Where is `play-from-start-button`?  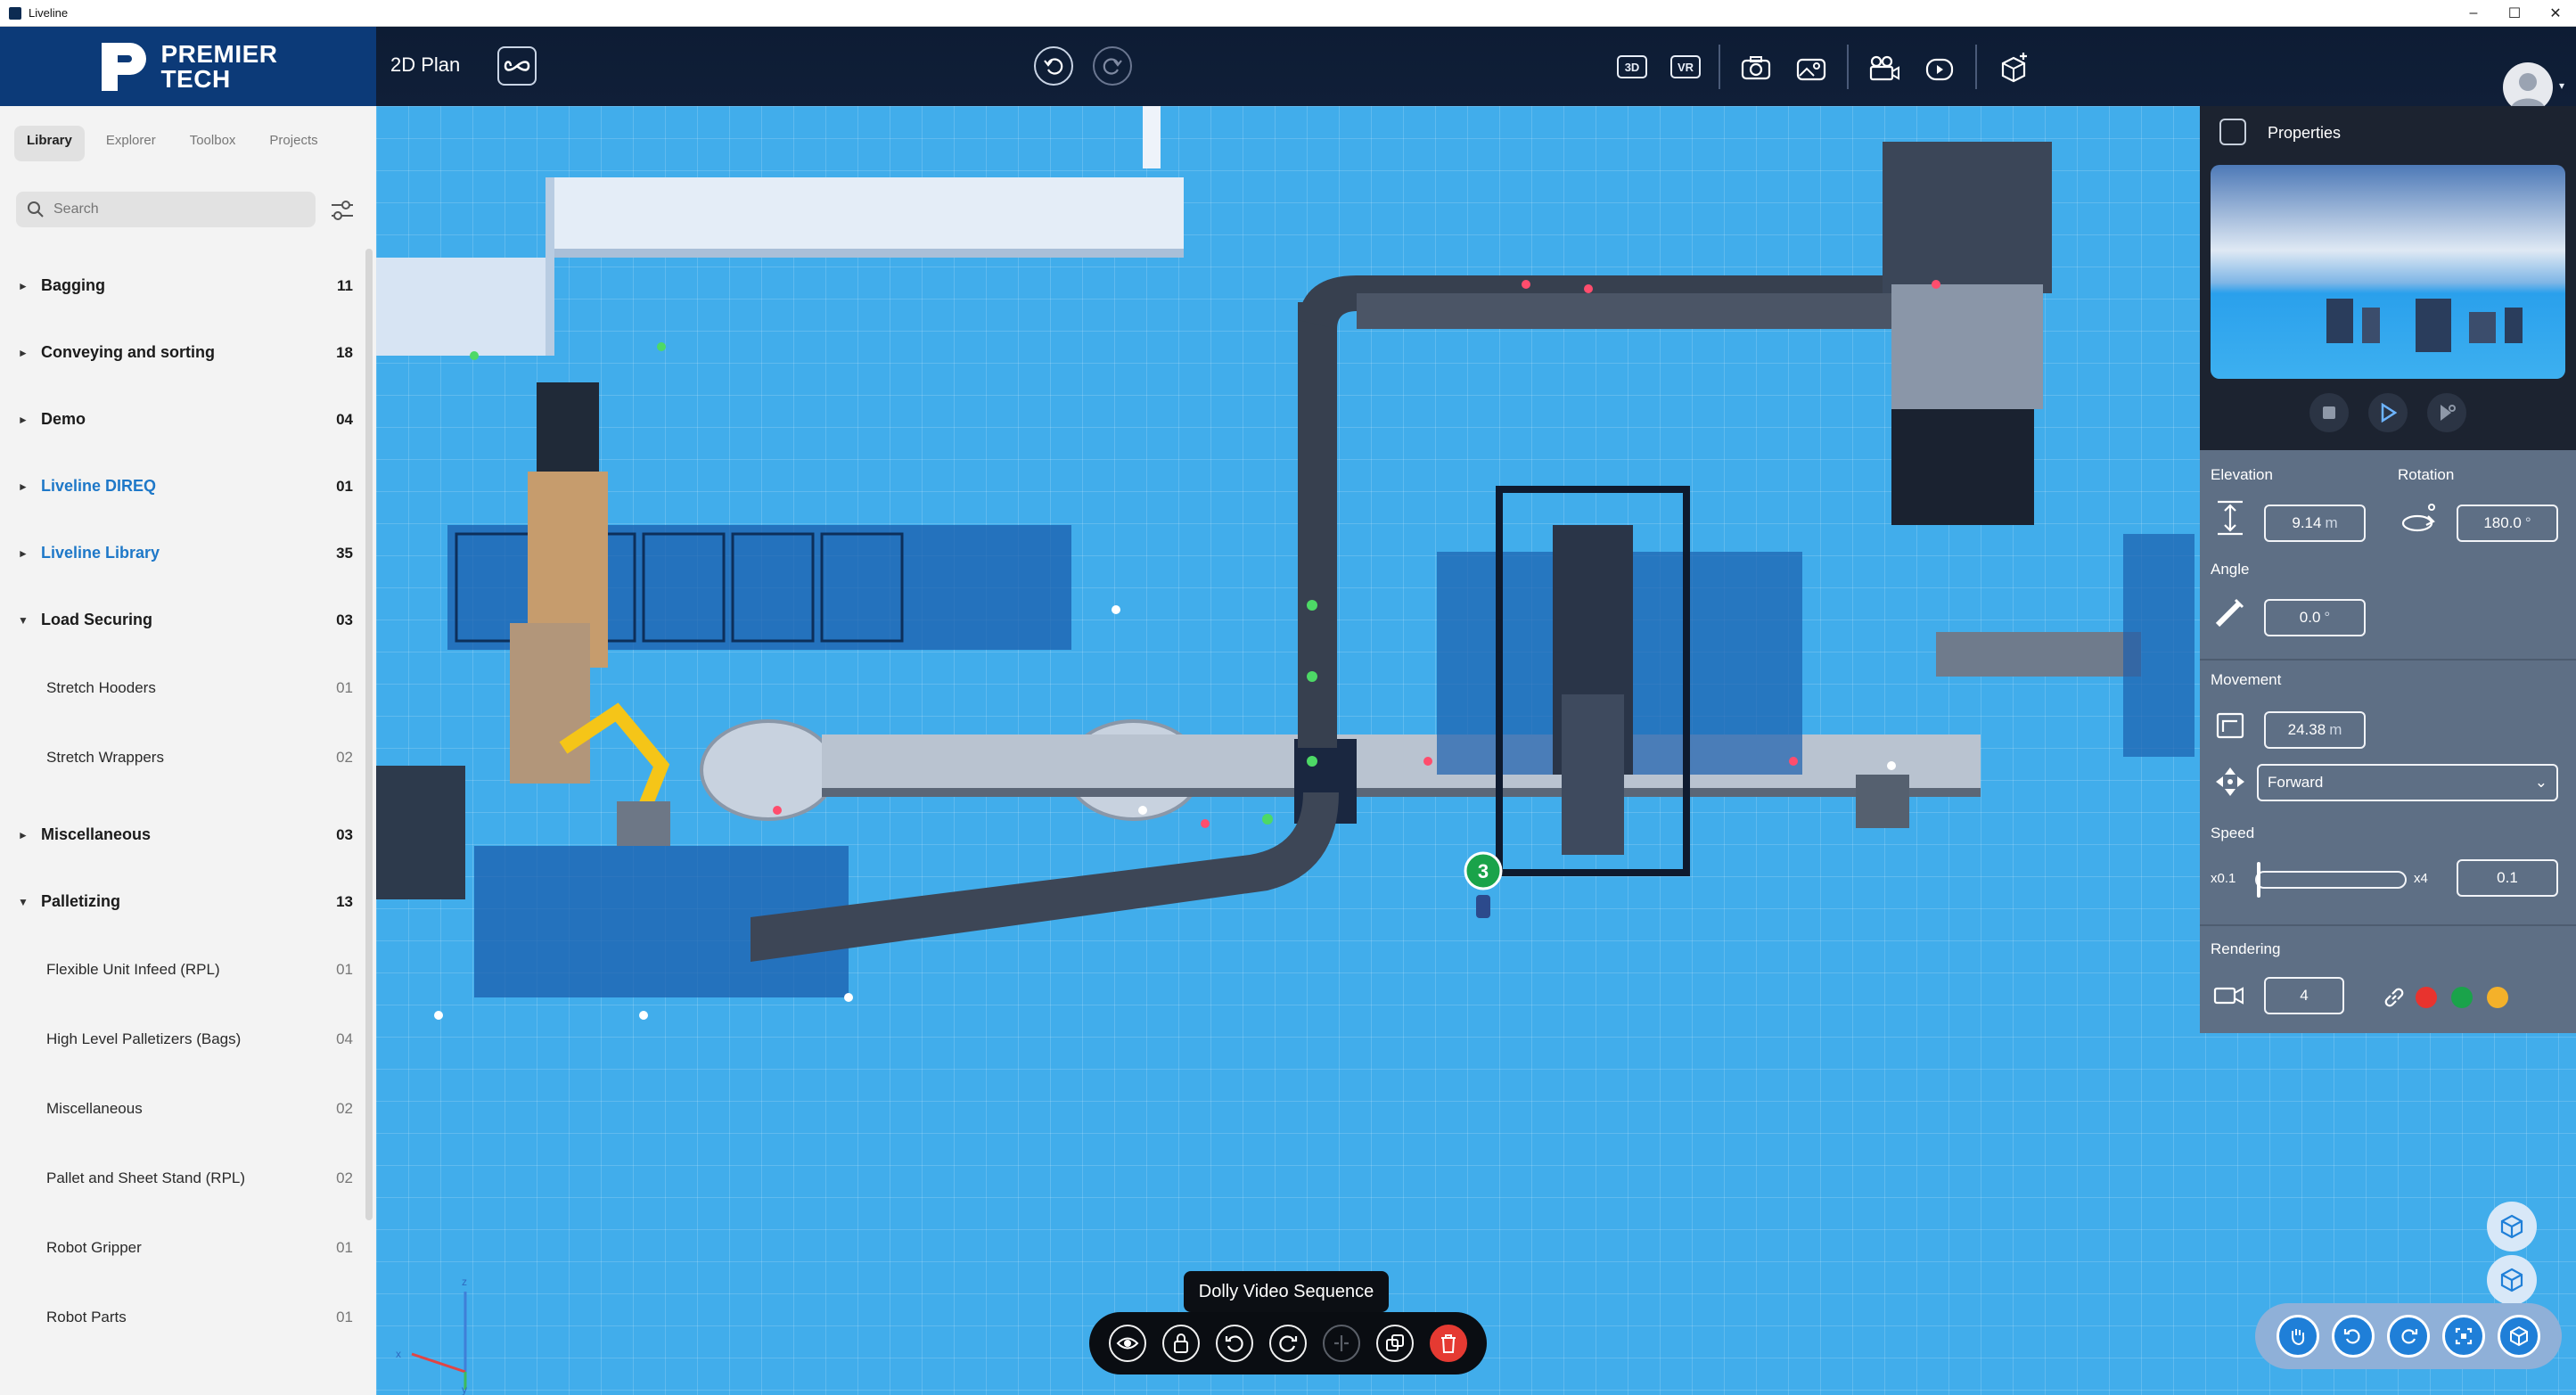
play-from-start-button is located at coordinates (2446, 413).